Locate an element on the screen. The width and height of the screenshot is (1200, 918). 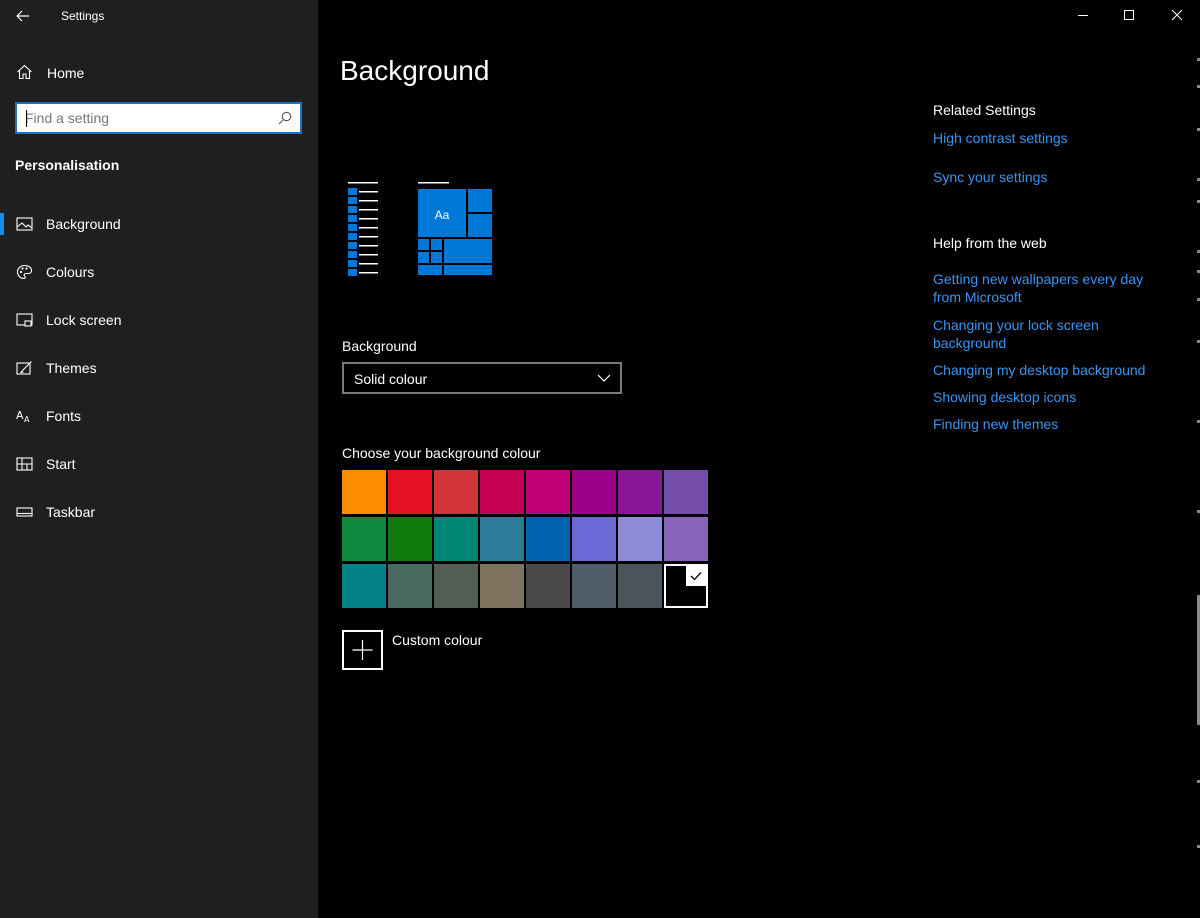
picture-icon is located at coordinates (24, 224).